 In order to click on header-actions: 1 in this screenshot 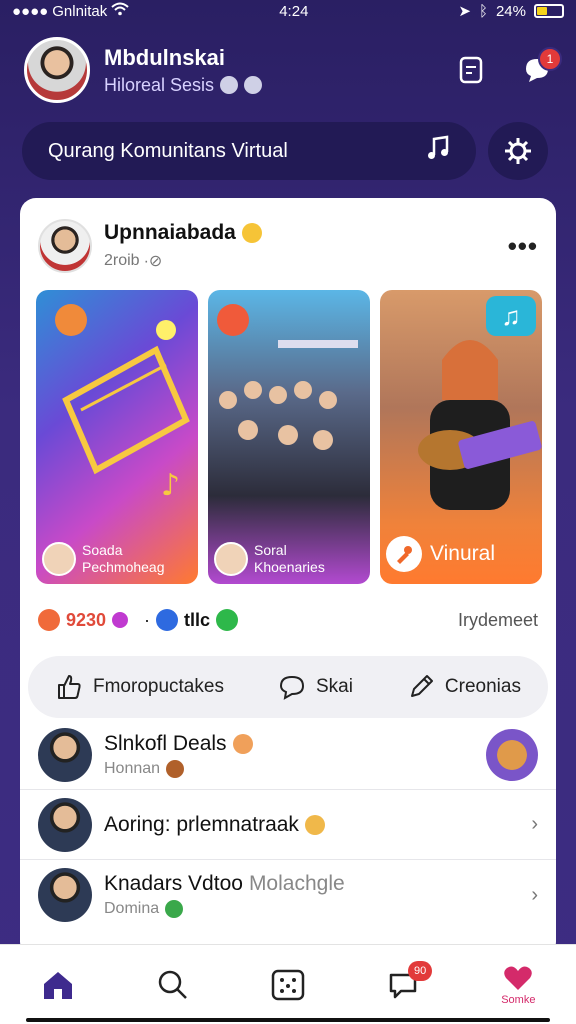, I will do `click(509, 66)`.